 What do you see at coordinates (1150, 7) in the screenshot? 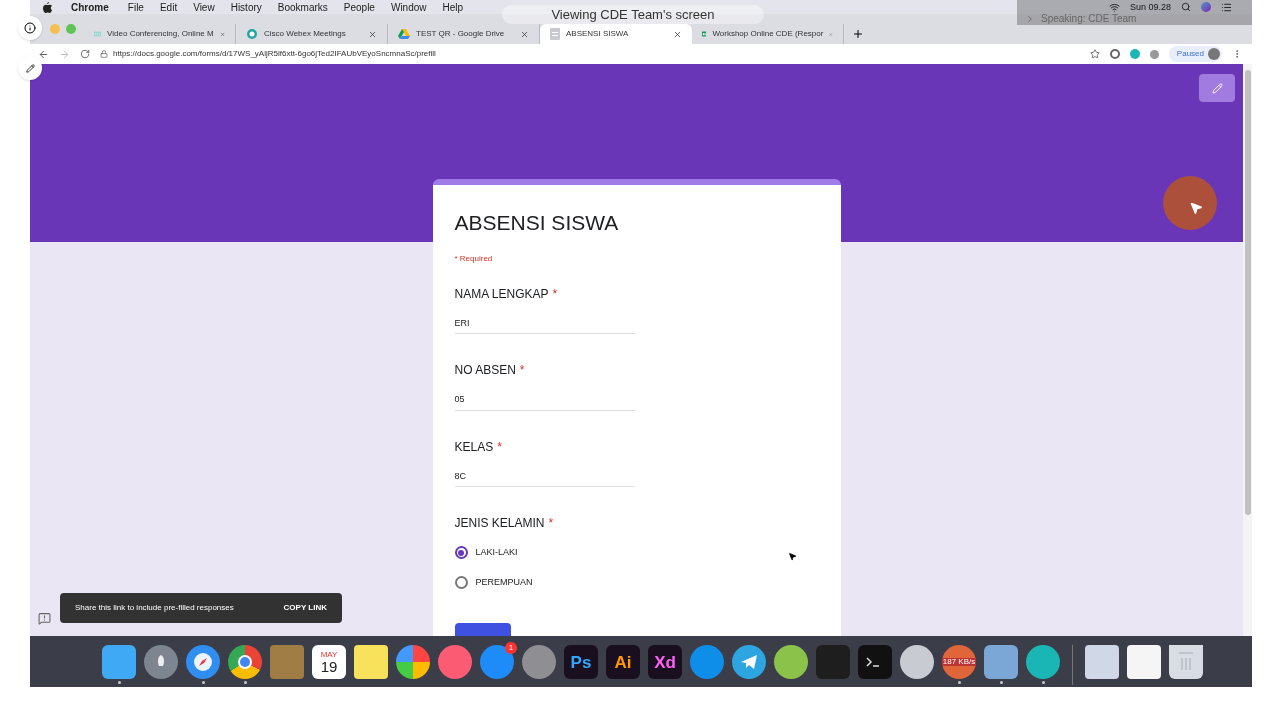
I see `menu-clock: Sun 09.28` at bounding box center [1150, 7].